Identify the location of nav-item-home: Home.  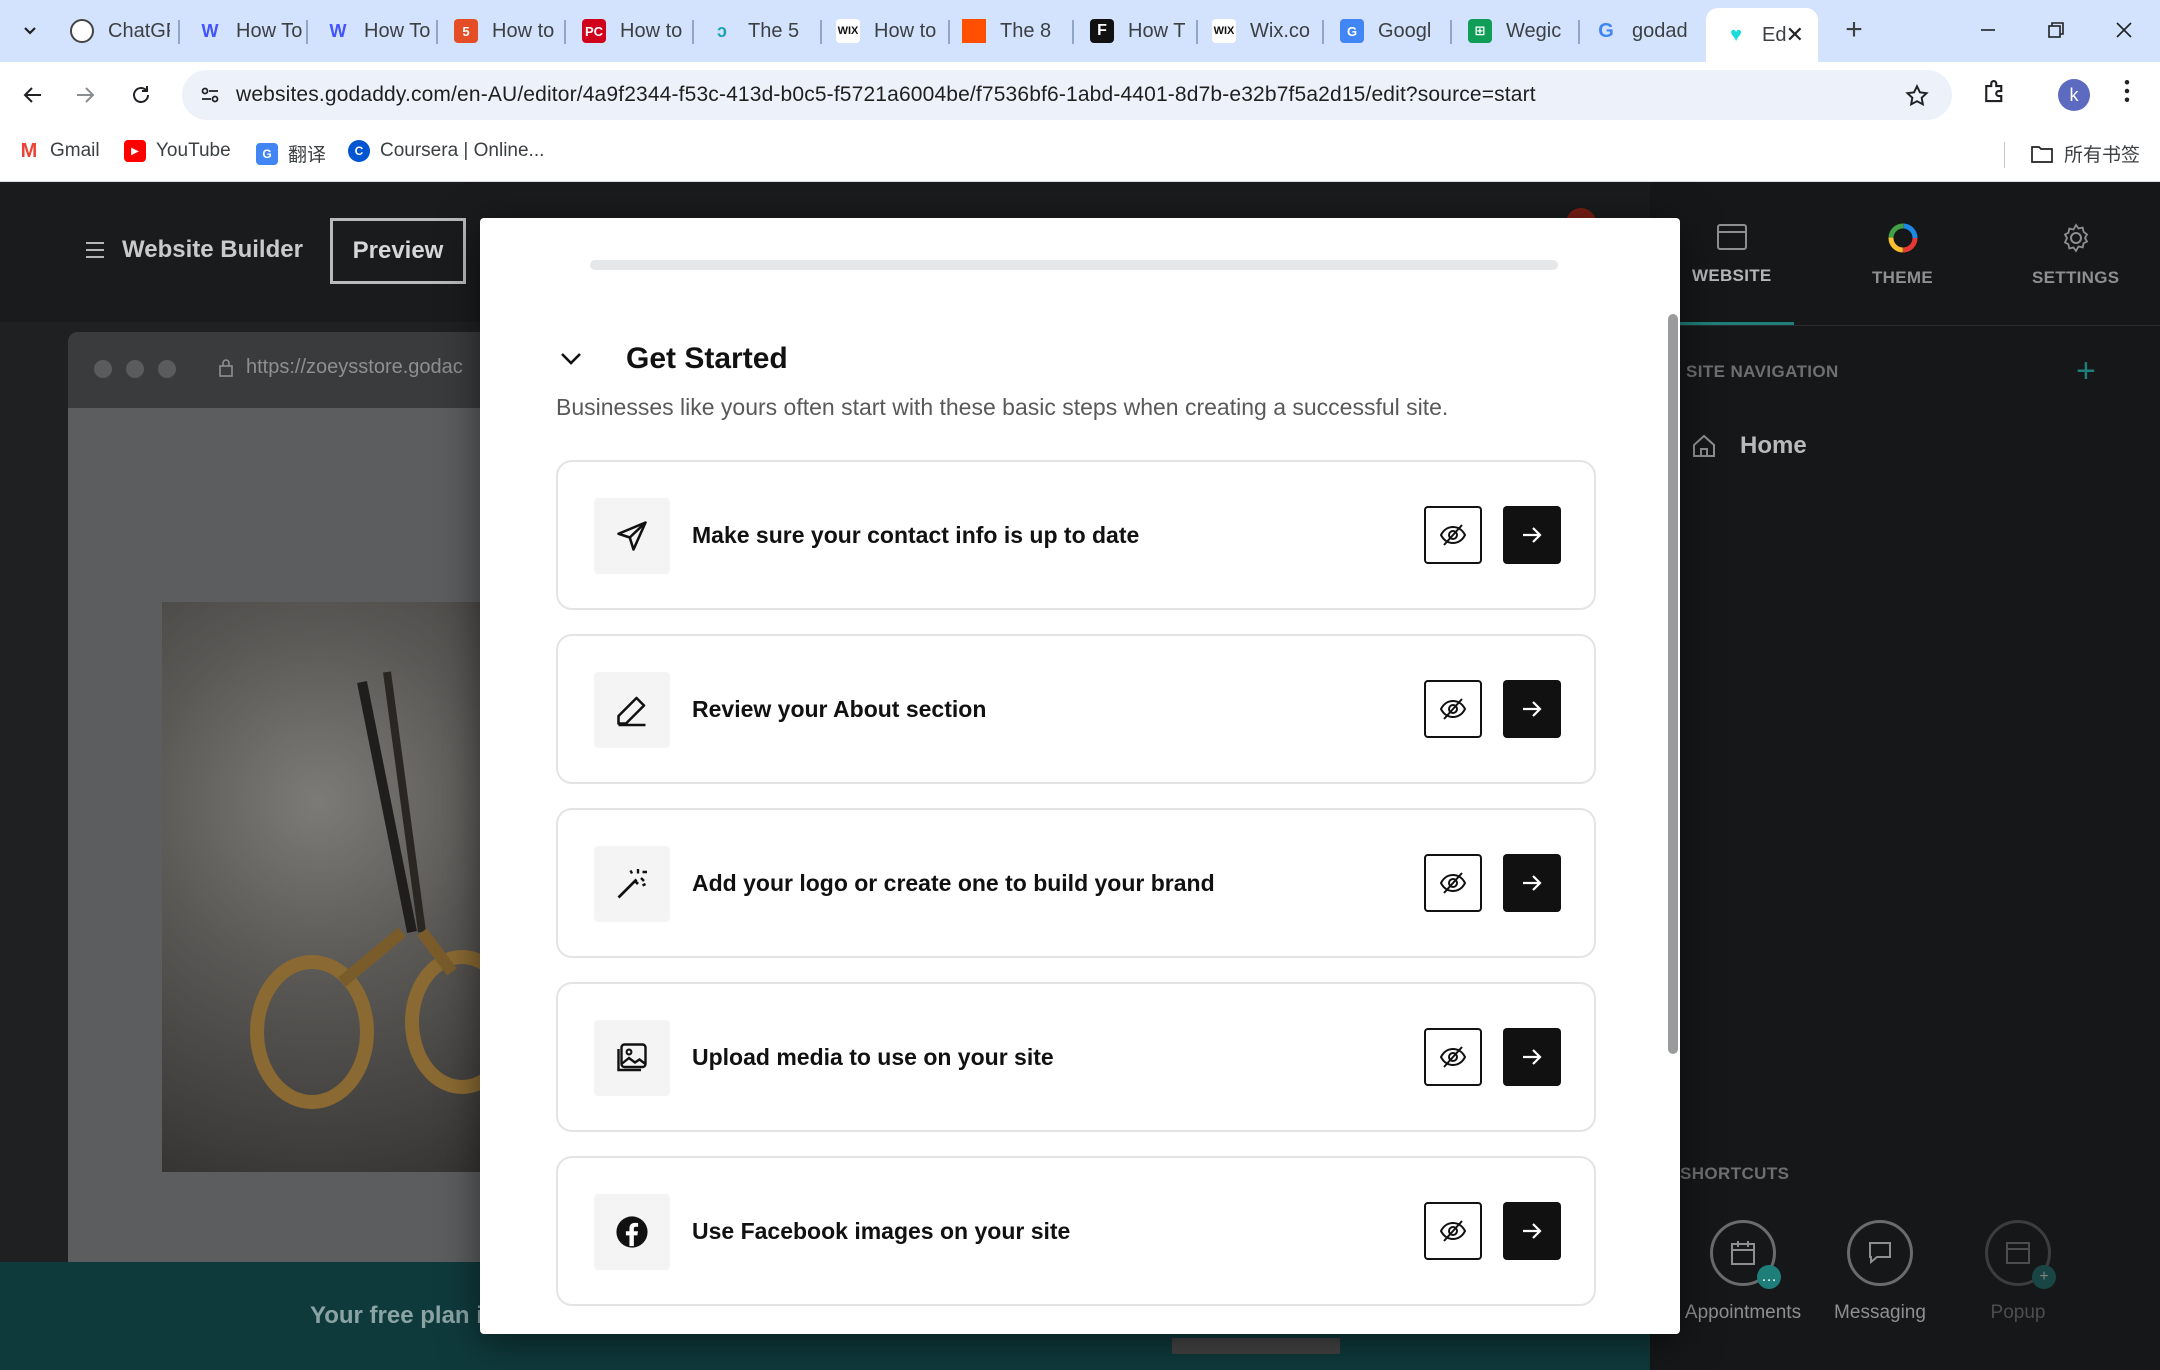
(1748, 446).